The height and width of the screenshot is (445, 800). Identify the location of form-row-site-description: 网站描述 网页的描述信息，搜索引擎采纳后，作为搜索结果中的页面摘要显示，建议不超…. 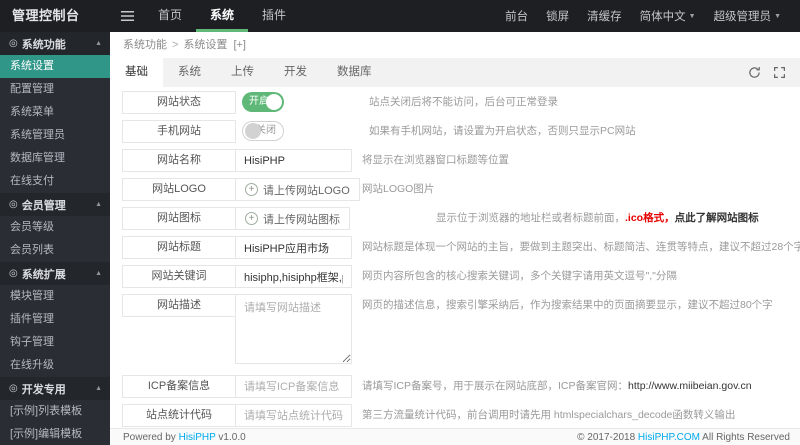
(461, 331).